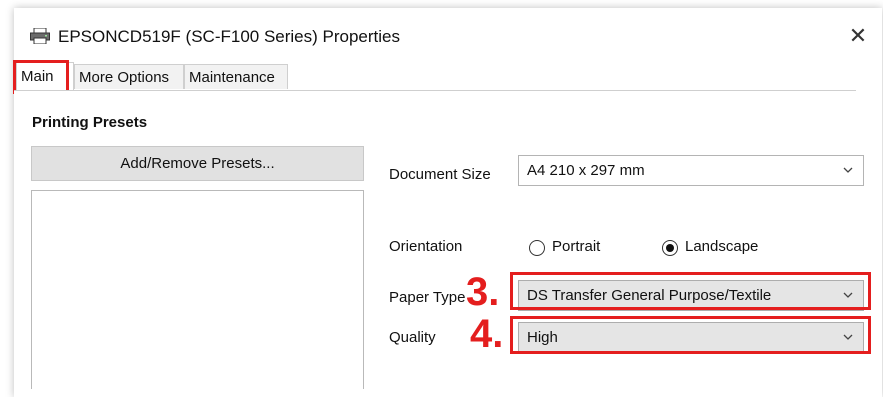 The image size is (883, 397). I want to click on tab-main: Main, so click(45, 76).